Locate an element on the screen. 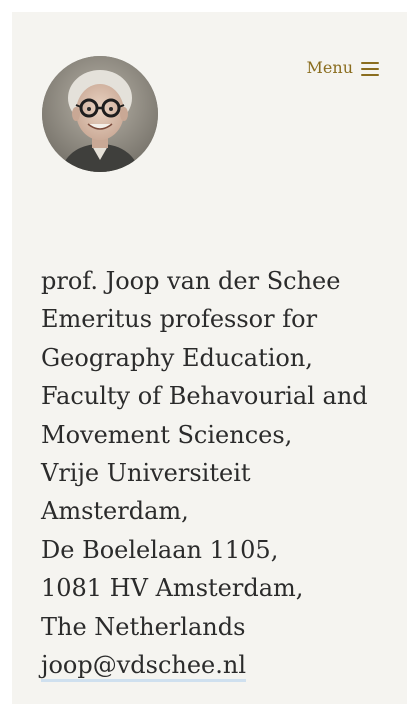 Image resolution: width=419 pixels, height=704 pixels. hamburger-icon is located at coordinates (370, 68).